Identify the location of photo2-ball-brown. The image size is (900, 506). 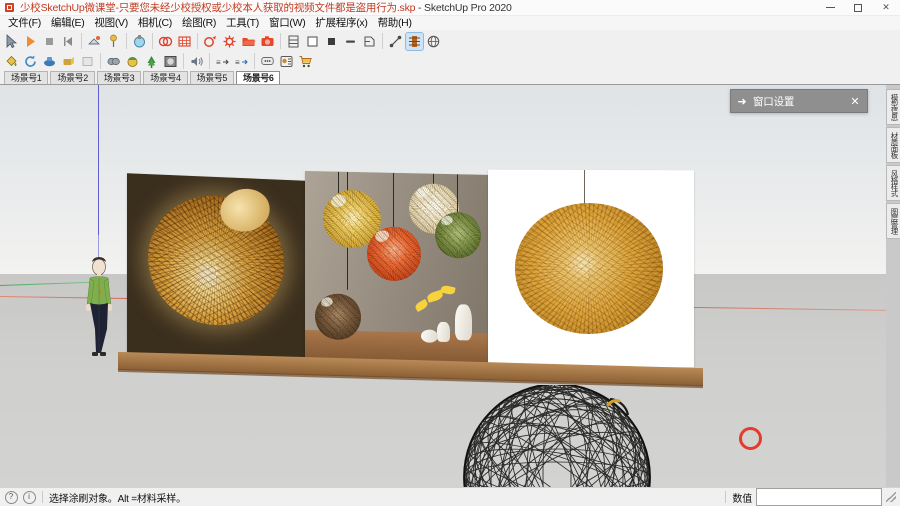
(338, 317).